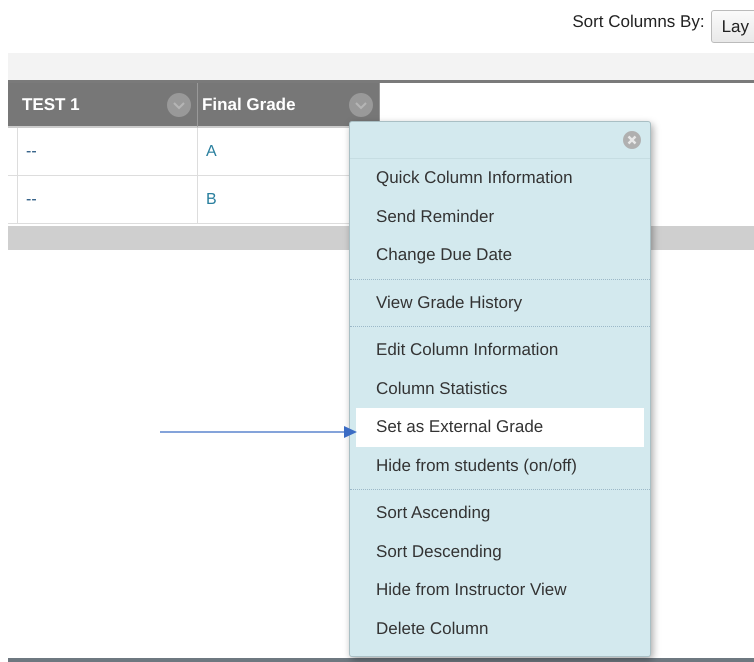 The height and width of the screenshot is (662, 754). What do you see at coordinates (500, 551) in the screenshot?
I see `menu-item: Sort Descending` at bounding box center [500, 551].